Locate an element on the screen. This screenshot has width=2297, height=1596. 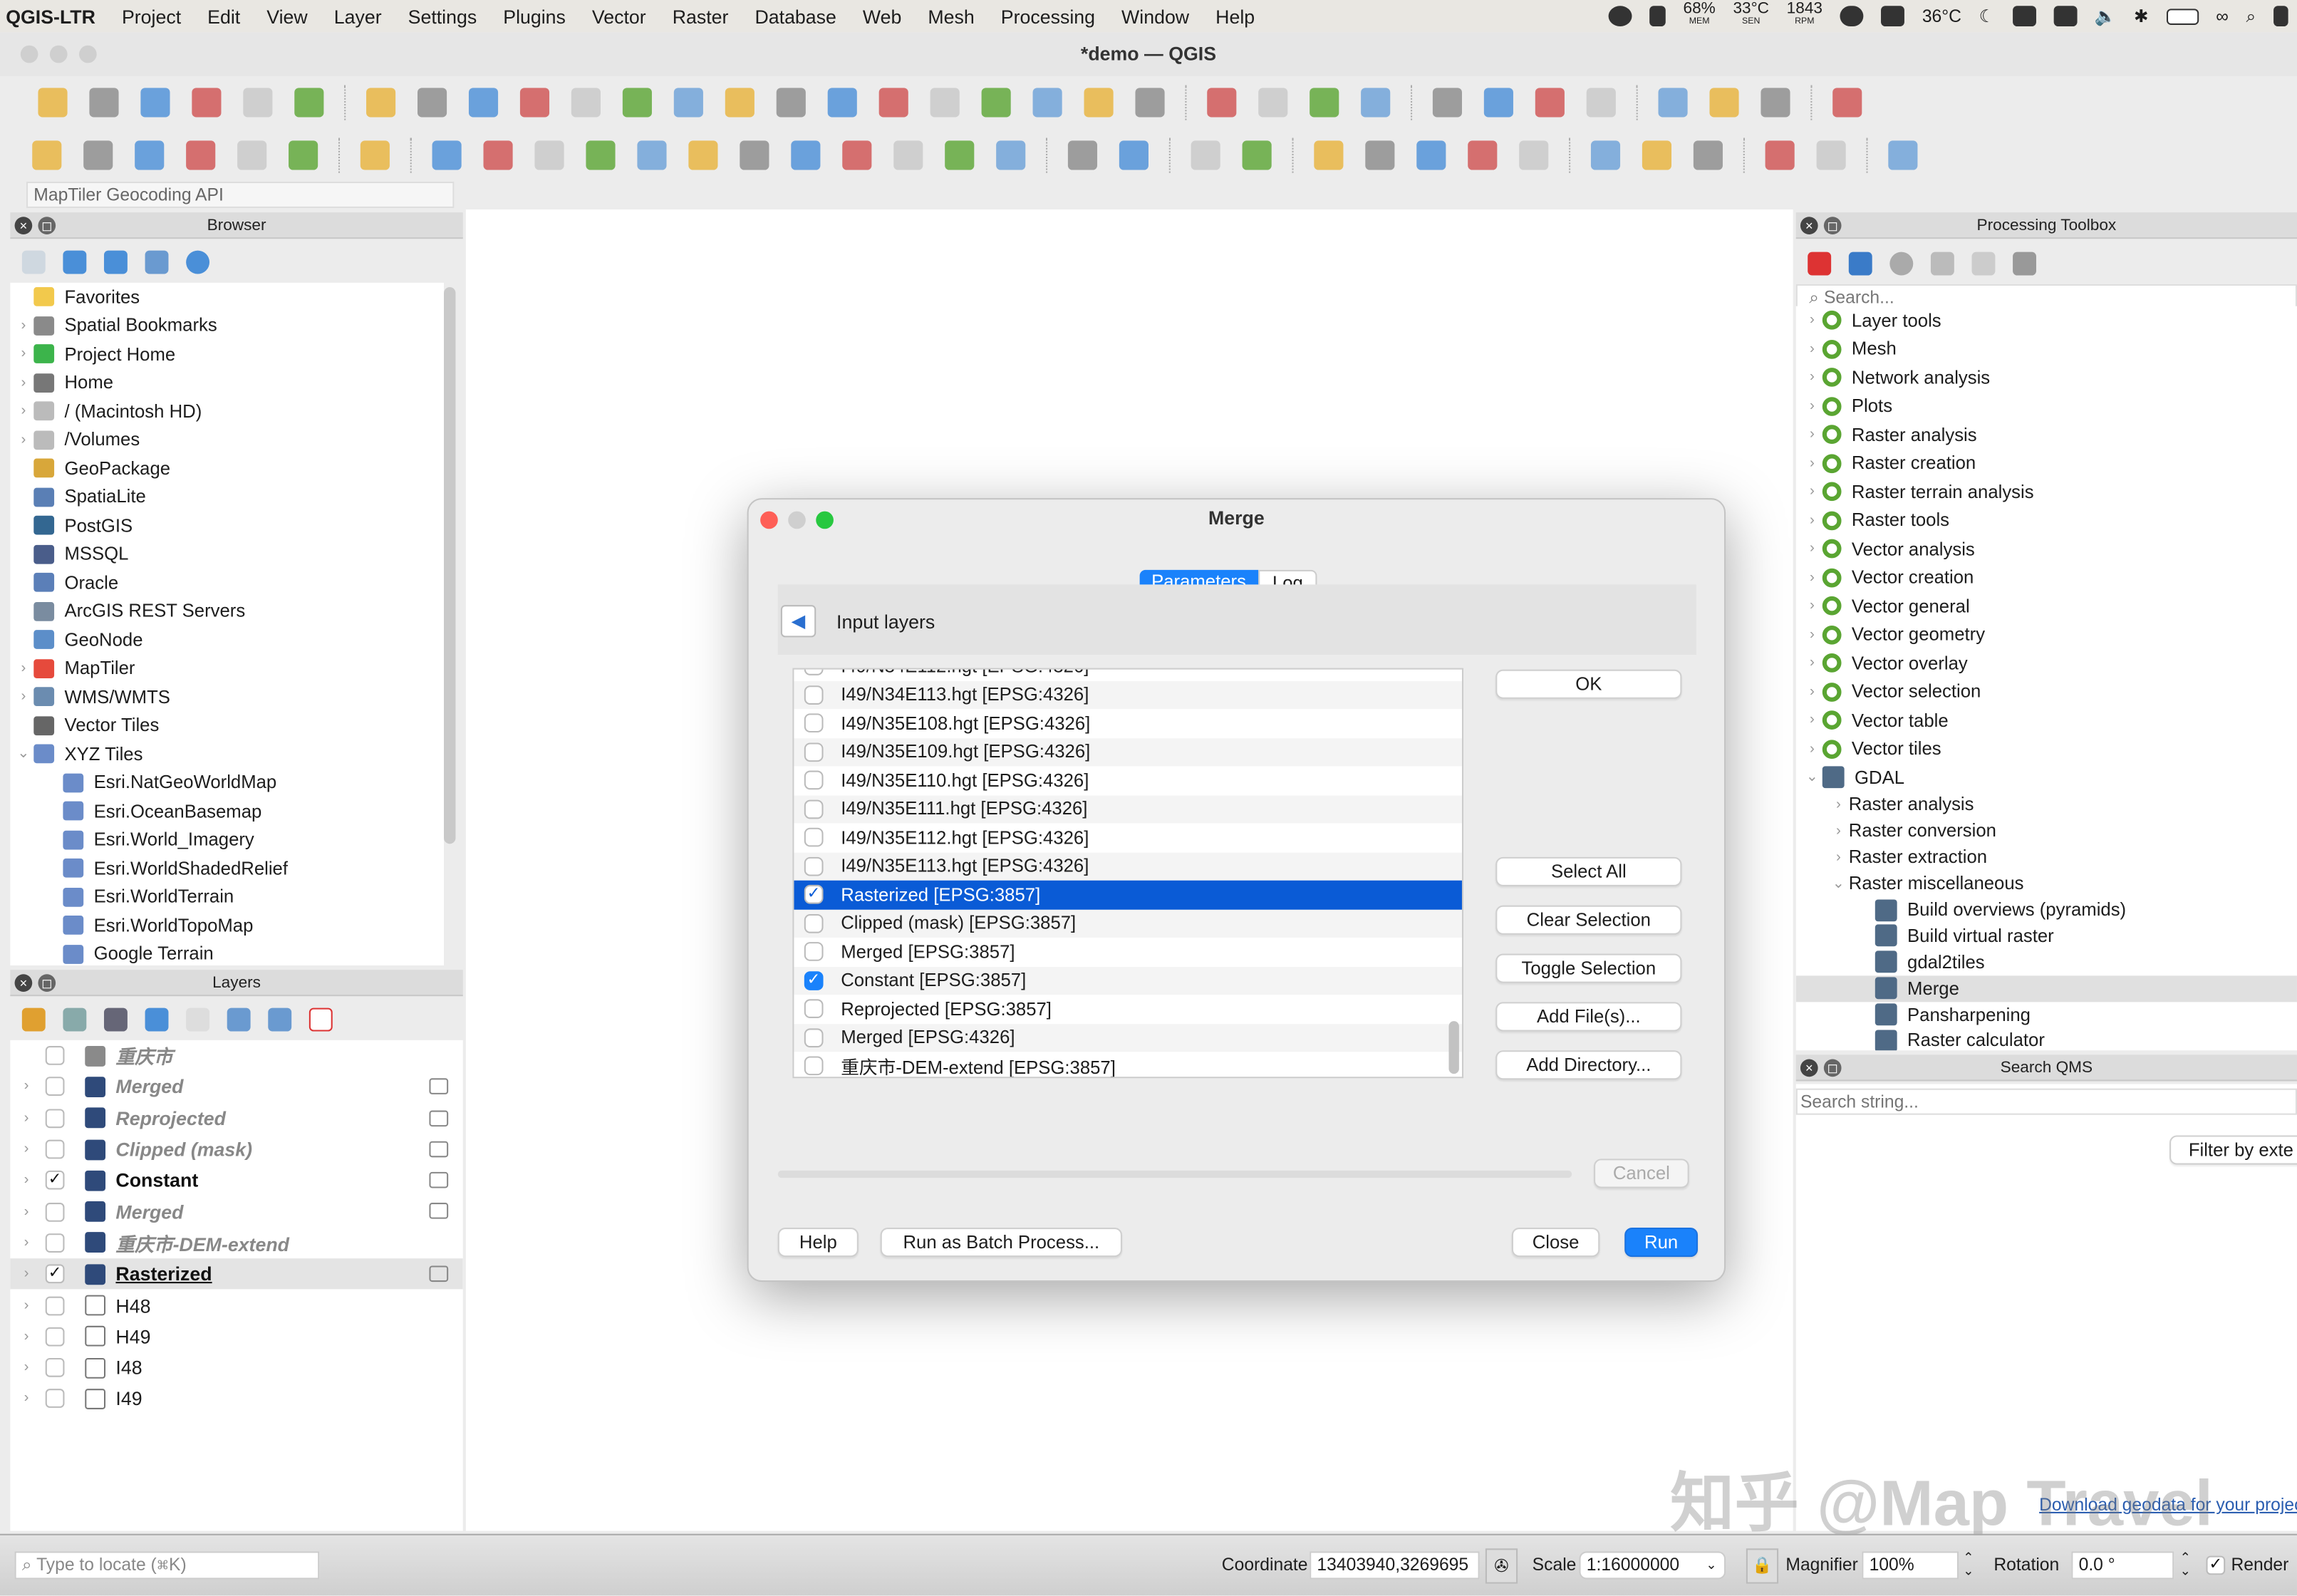
bookmarks-button is located at coordinates (1047, 102).